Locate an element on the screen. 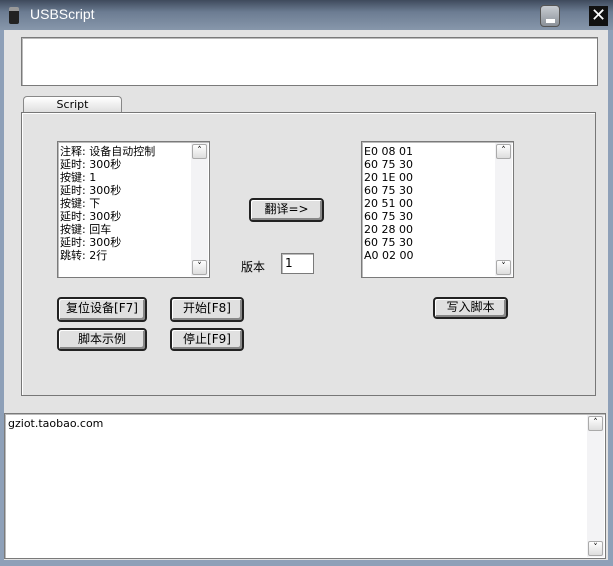 Image resolution: width=613 pixels, height=566 pixels. list-item: 按键: 下 is located at coordinates (133, 203).